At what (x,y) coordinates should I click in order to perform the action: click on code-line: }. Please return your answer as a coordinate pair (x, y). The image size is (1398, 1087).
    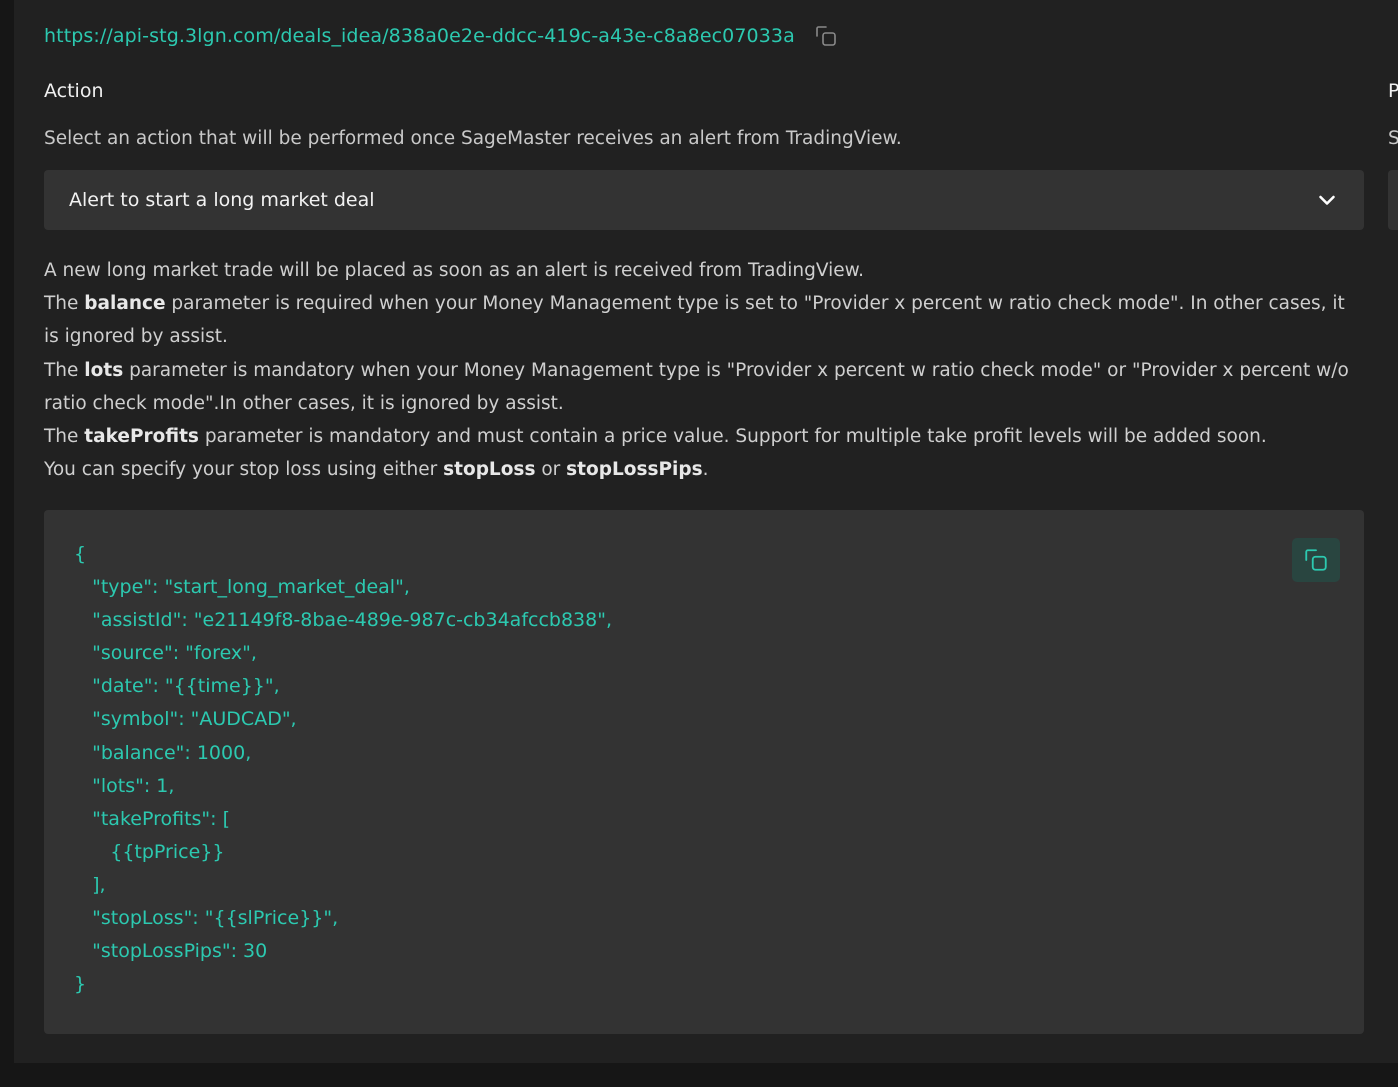
    Looking at the image, I should click on (80, 984).